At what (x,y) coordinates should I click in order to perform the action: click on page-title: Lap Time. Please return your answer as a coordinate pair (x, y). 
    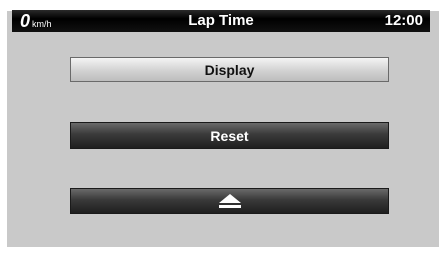
    Looking at the image, I should click on (221, 20).